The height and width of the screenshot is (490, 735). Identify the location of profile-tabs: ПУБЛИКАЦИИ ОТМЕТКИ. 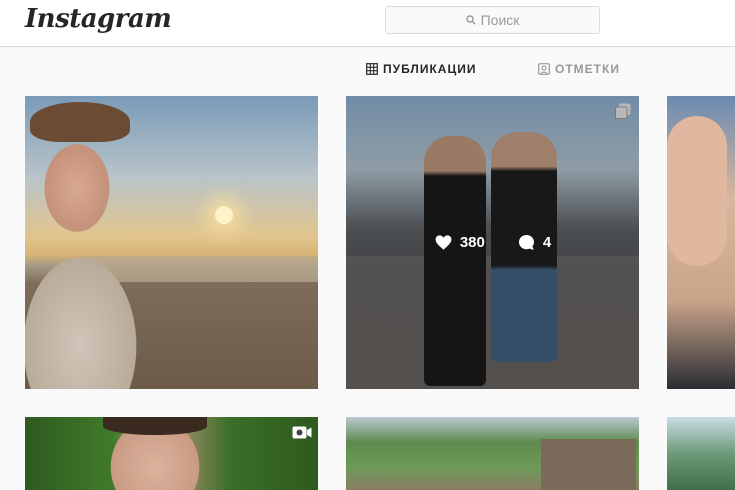
(367, 71).